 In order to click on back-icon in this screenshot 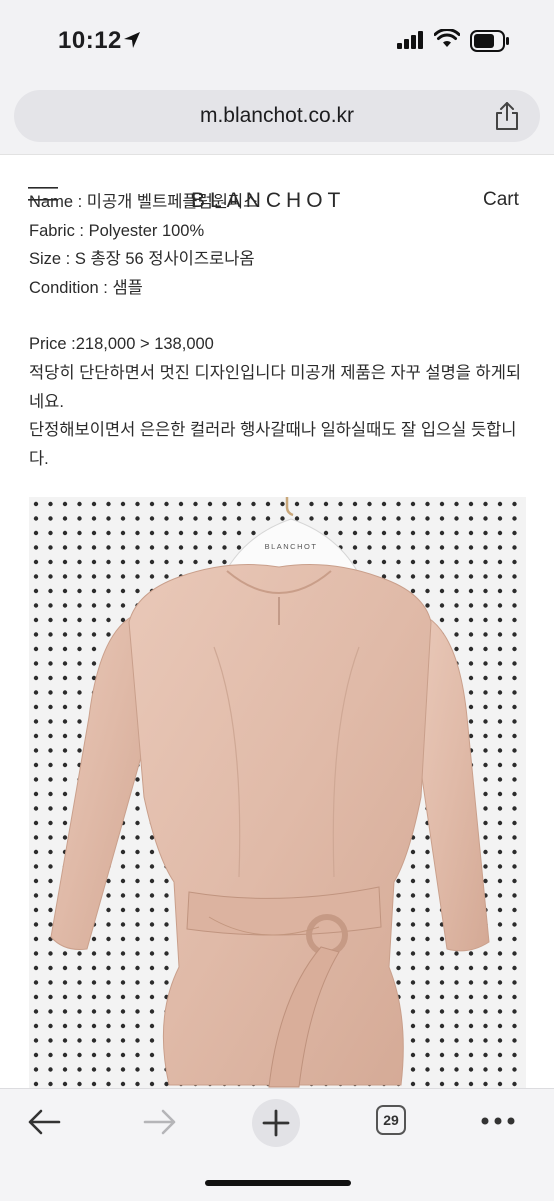, I will do `click(44, 1122)`.